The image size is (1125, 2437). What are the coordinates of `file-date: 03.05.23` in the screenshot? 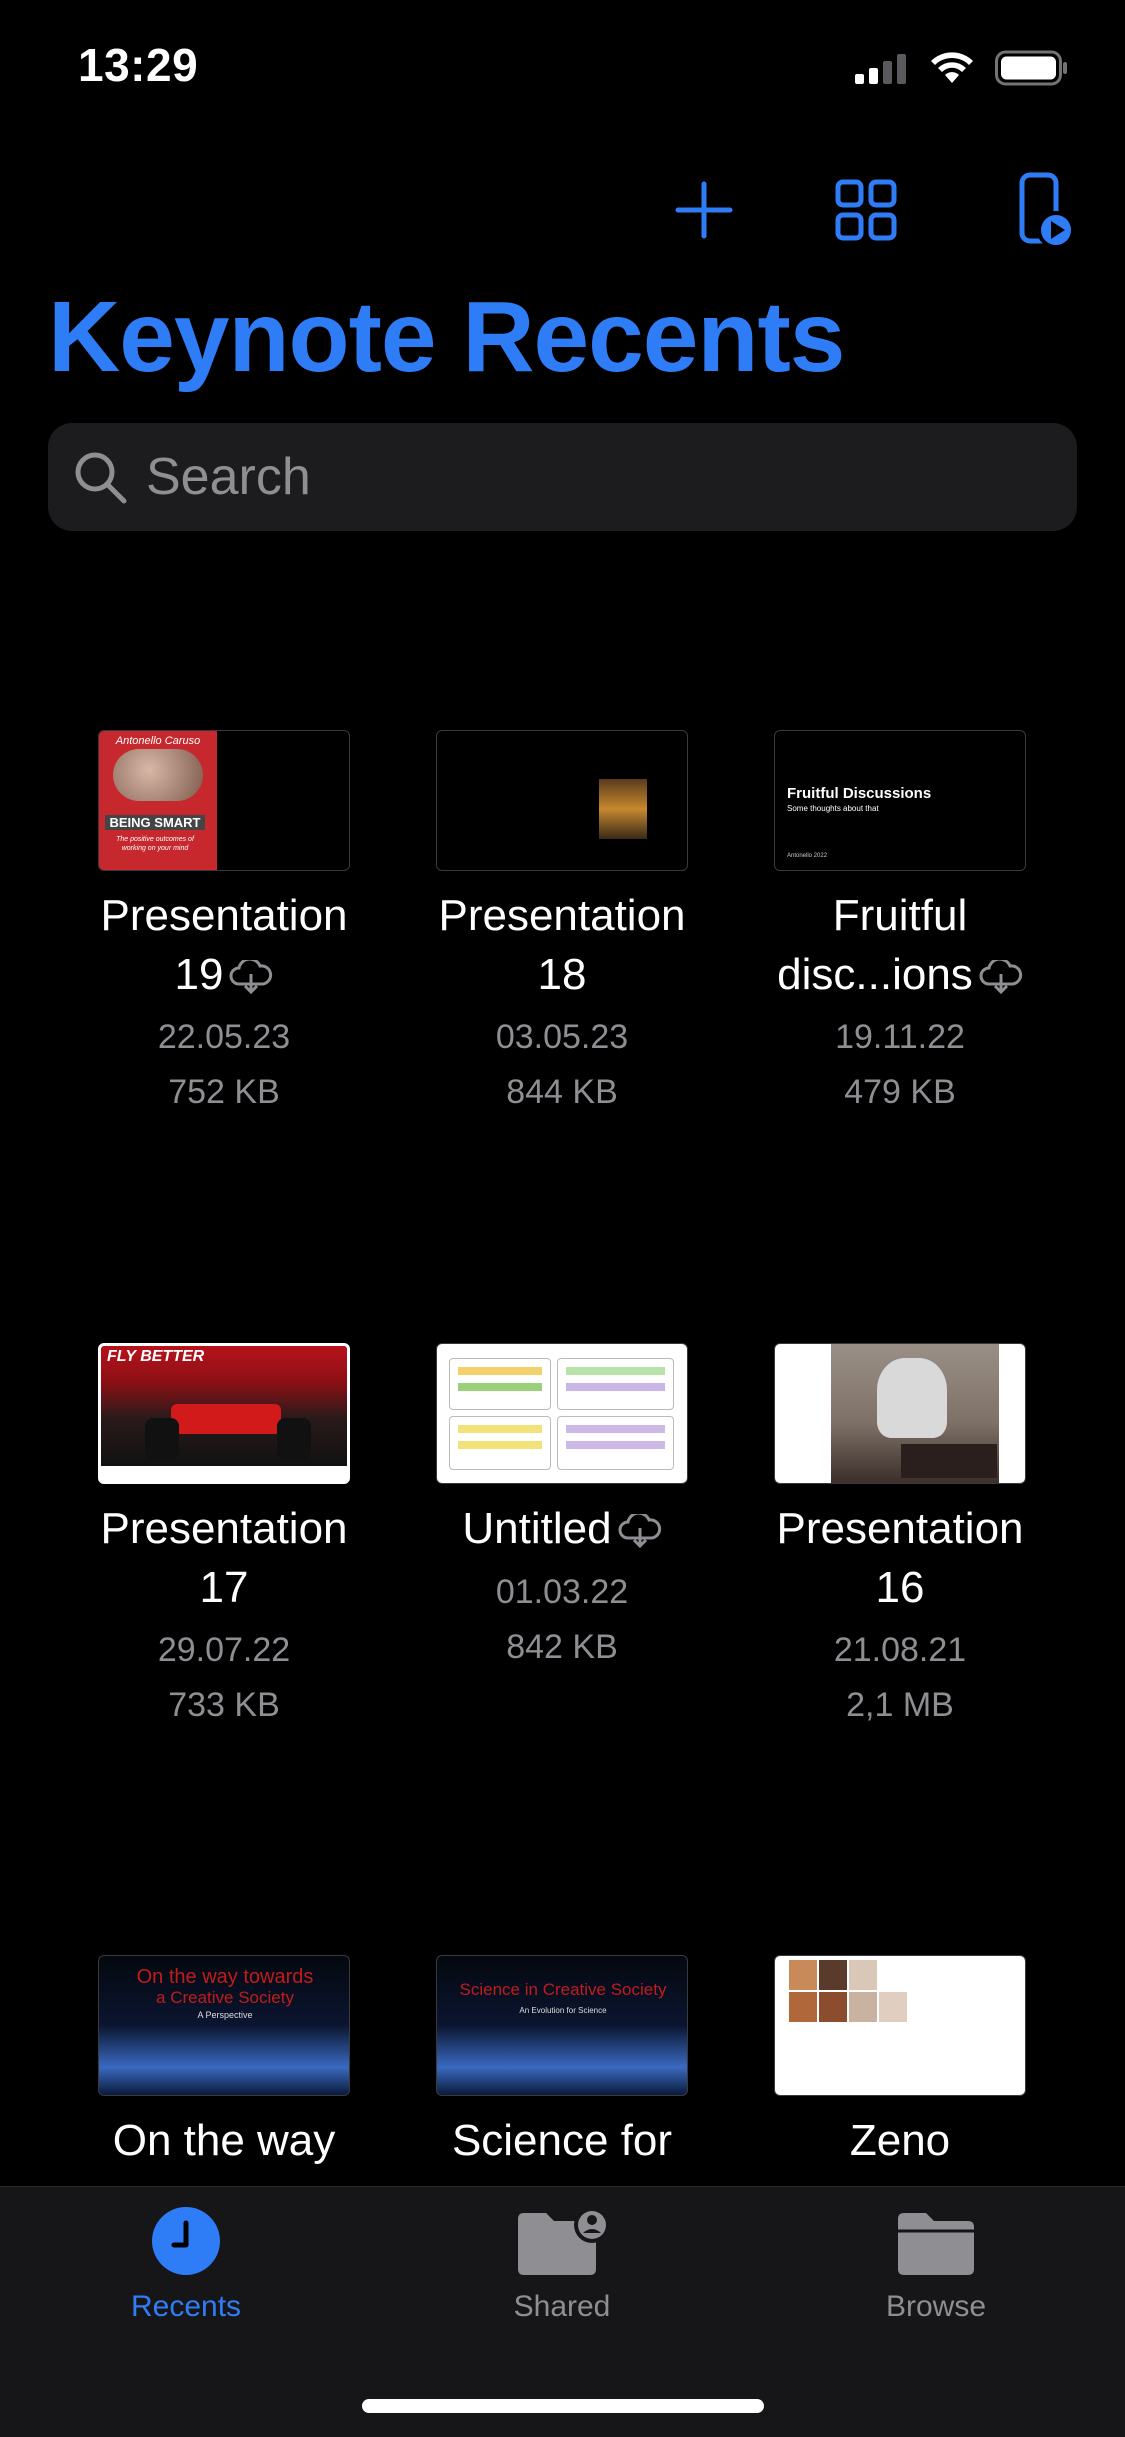 It's located at (562, 1037).